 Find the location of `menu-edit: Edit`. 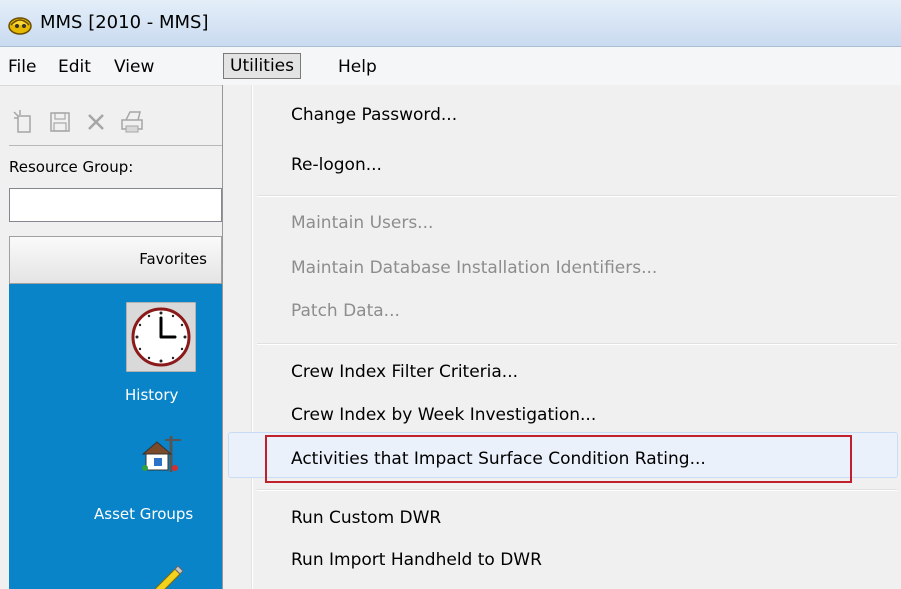

menu-edit: Edit is located at coordinates (74, 69).